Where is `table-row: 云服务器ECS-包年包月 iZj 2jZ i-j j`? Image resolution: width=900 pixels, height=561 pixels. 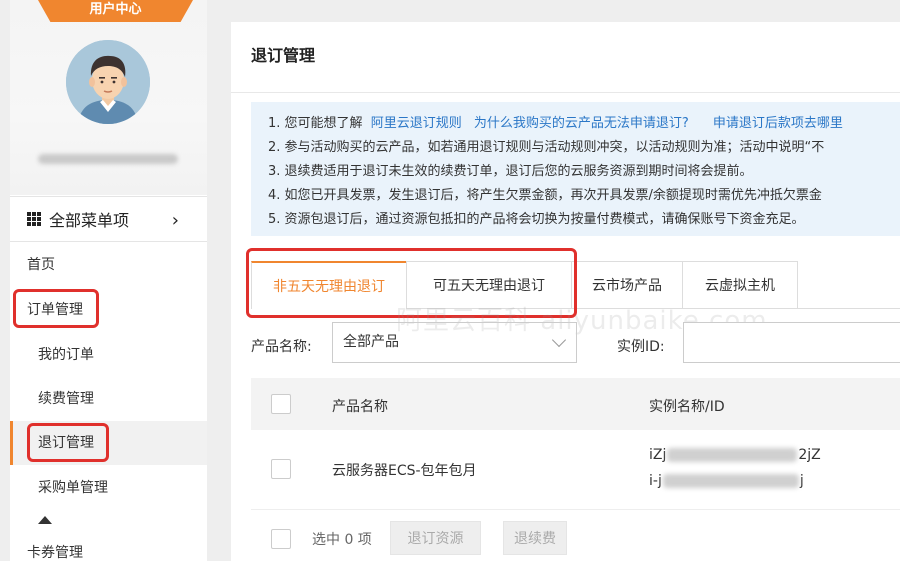 table-row: 云服务器ECS-包年包月 iZj 2jZ i-j j is located at coordinates (575, 470).